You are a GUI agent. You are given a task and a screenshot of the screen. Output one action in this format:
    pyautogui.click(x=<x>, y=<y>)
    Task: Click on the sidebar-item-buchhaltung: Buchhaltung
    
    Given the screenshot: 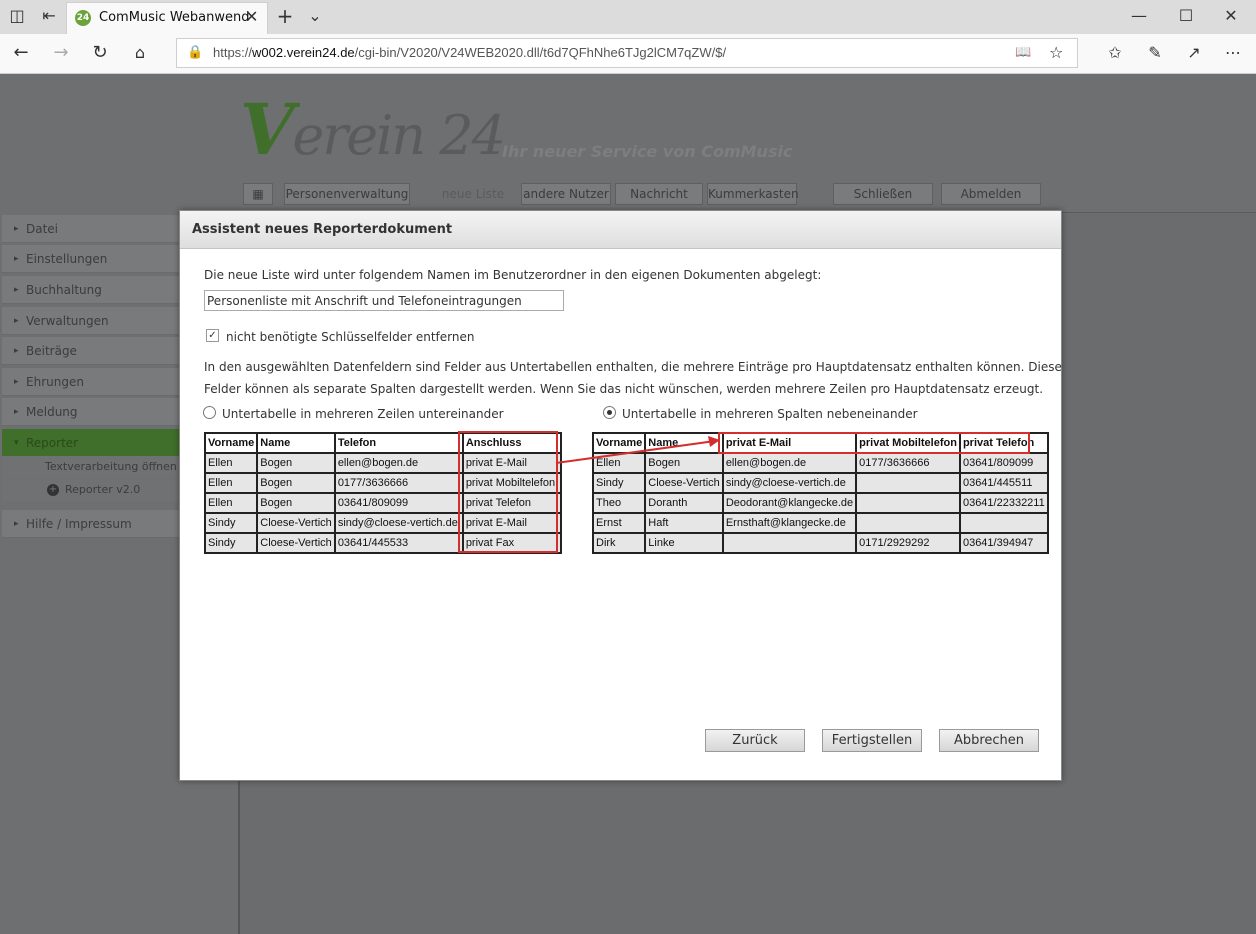 What is the action you would take?
    pyautogui.click(x=91, y=290)
    